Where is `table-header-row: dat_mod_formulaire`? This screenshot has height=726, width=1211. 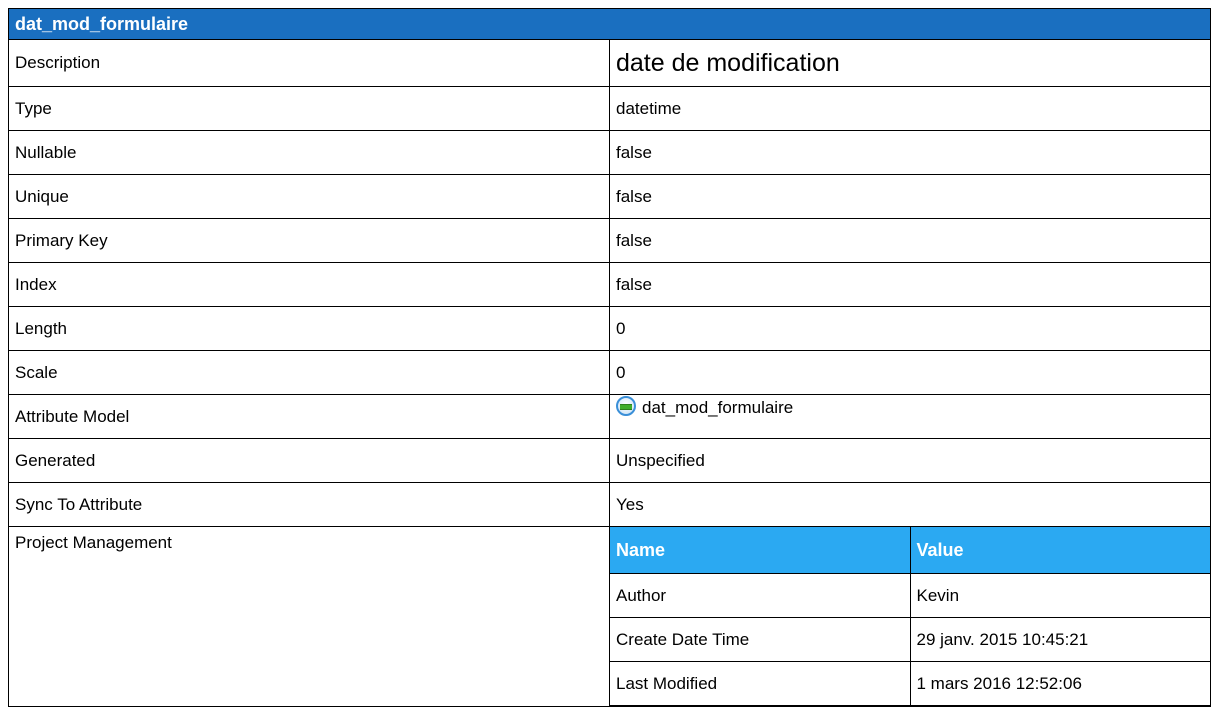
table-header-row: dat_mod_formulaire is located at coordinates (609, 24).